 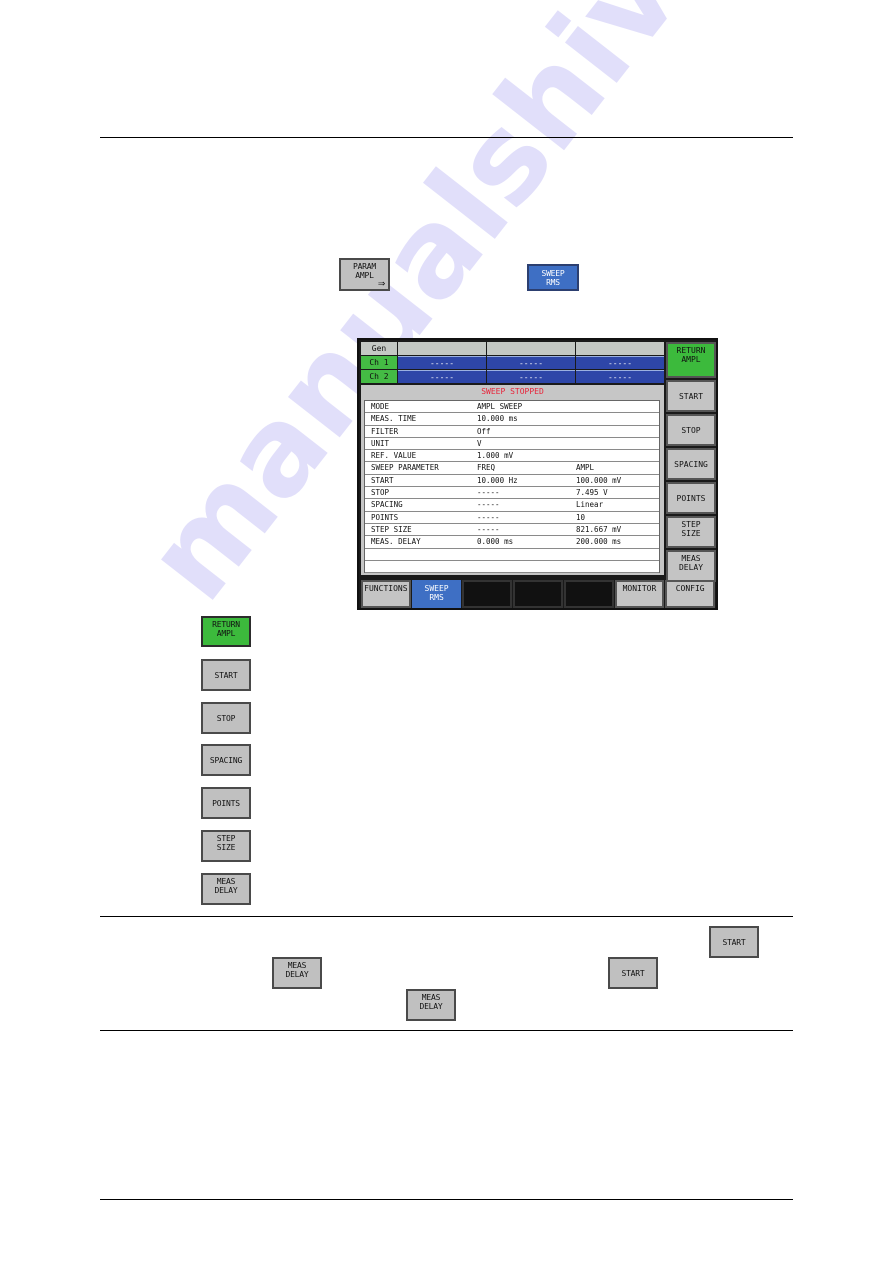 I want to click on softkey-label: START, so click(x=691, y=396).